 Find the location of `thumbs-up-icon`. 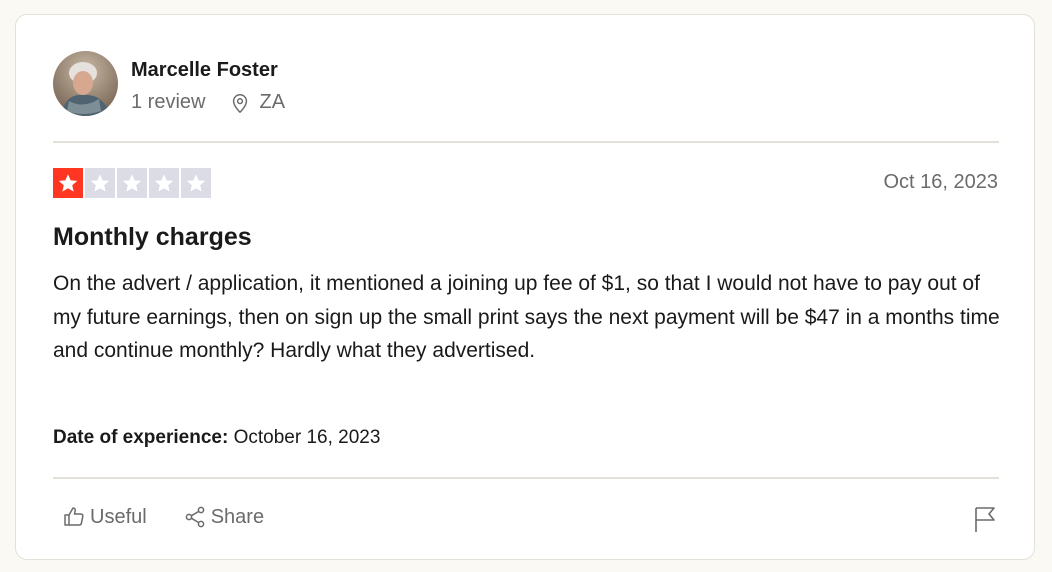

thumbs-up-icon is located at coordinates (74, 517).